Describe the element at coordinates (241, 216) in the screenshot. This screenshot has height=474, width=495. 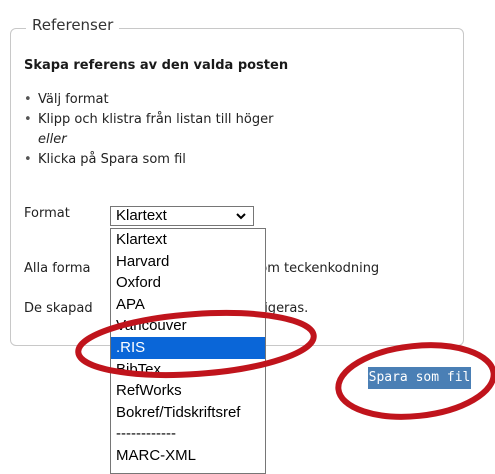
I see `chevron-down-icon` at that location.